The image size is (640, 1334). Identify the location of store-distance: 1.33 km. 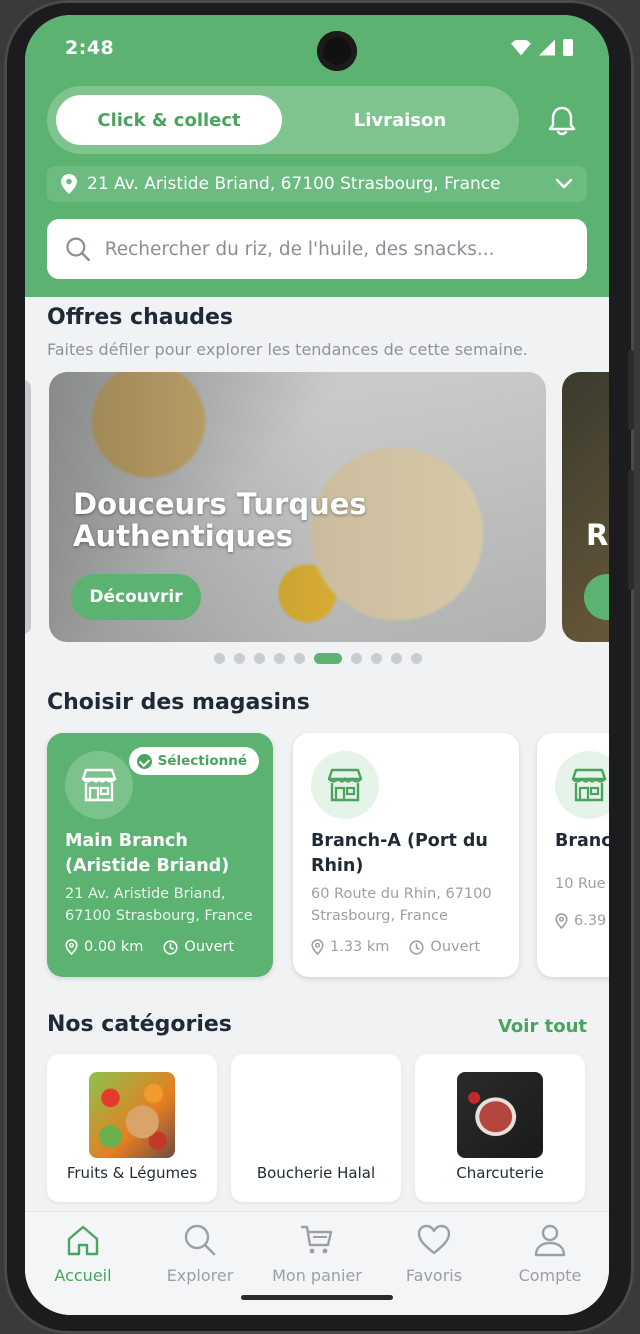
(360, 947).